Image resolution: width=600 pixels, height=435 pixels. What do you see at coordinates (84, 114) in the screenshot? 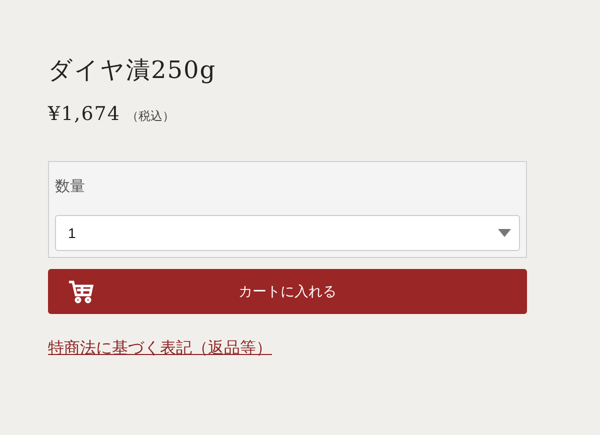
I see `price: ¥1,674` at bounding box center [84, 114].